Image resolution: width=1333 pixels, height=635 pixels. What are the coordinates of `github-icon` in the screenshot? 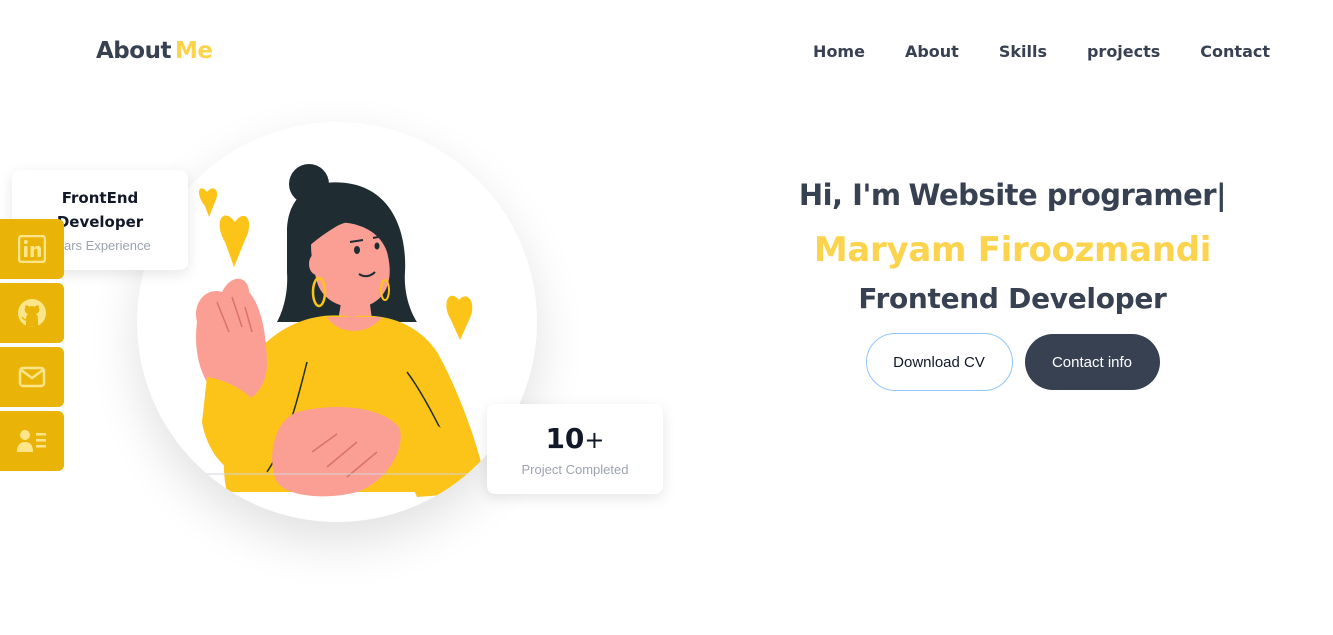 It's located at (32, 313).